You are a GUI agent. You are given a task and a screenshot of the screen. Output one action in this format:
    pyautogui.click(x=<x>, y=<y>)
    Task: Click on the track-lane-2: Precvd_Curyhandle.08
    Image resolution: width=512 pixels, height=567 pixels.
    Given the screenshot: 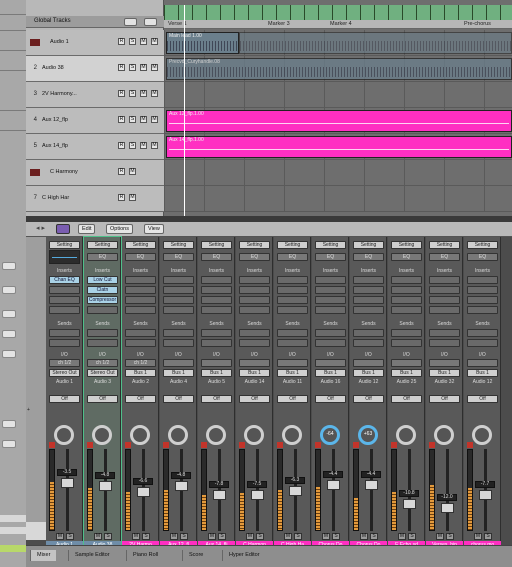 What is the action you would take?
    pyautogui.click(x=338, y=69)
    